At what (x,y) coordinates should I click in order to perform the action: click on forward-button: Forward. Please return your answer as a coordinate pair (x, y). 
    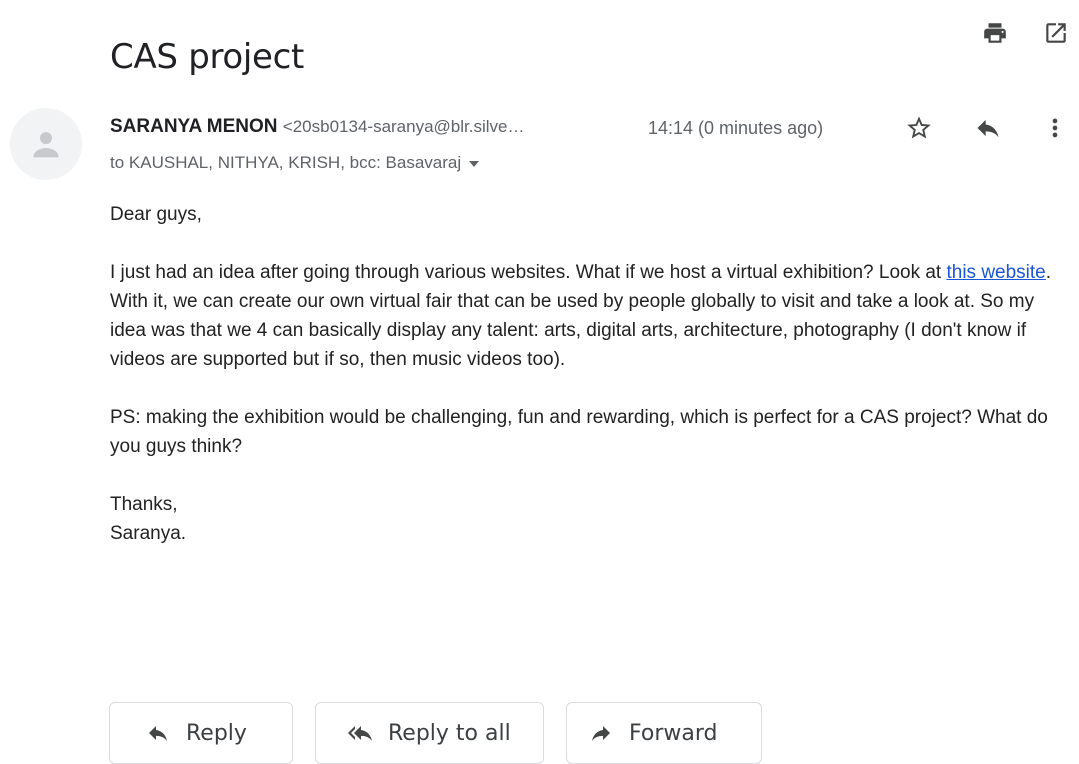
    Looking at the image, I should click on (664, 733).